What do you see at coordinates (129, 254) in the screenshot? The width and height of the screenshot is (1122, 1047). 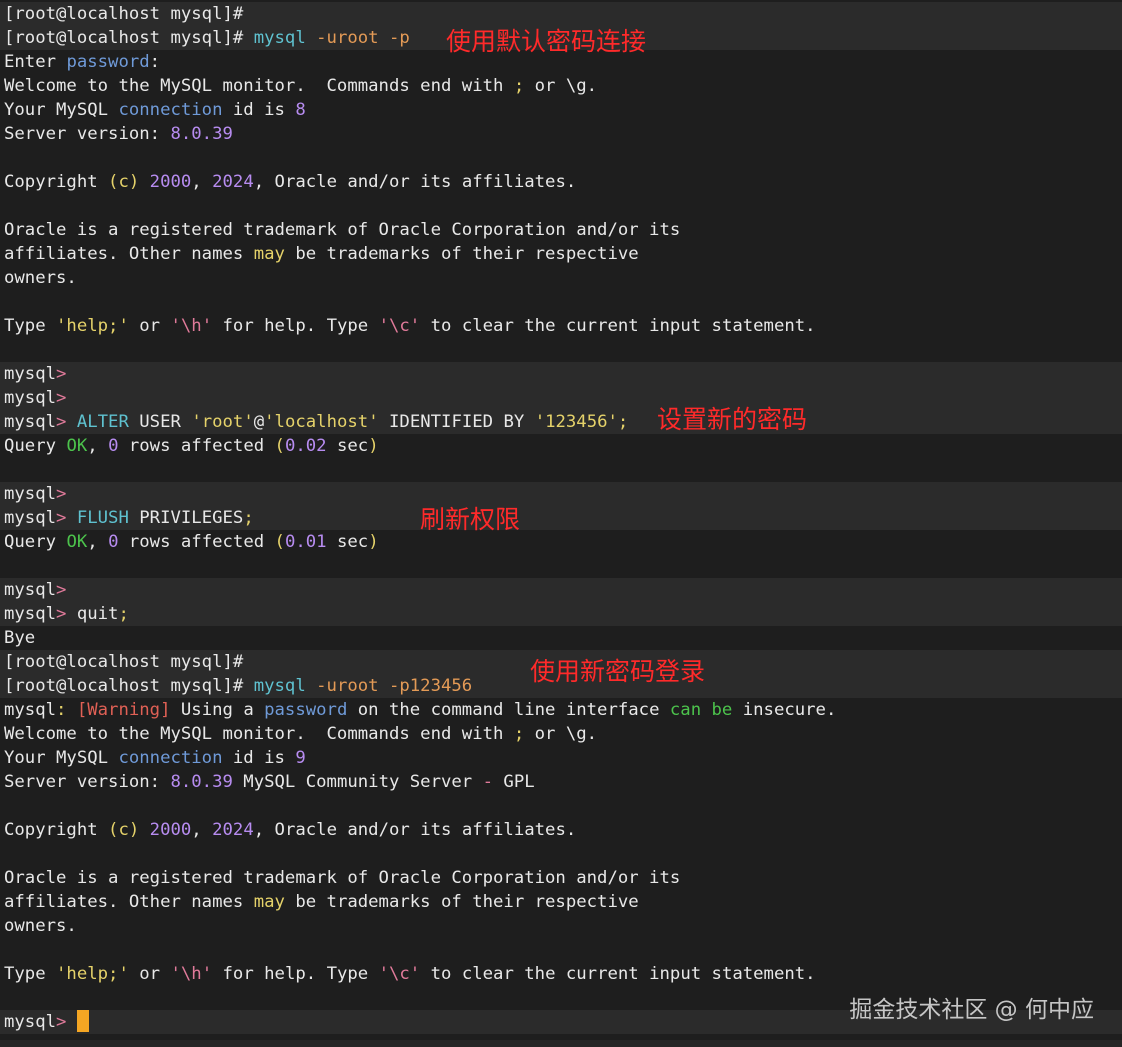 I see `terminal-text-segment: affiliates. Other names` at bounding box center [129, 254].